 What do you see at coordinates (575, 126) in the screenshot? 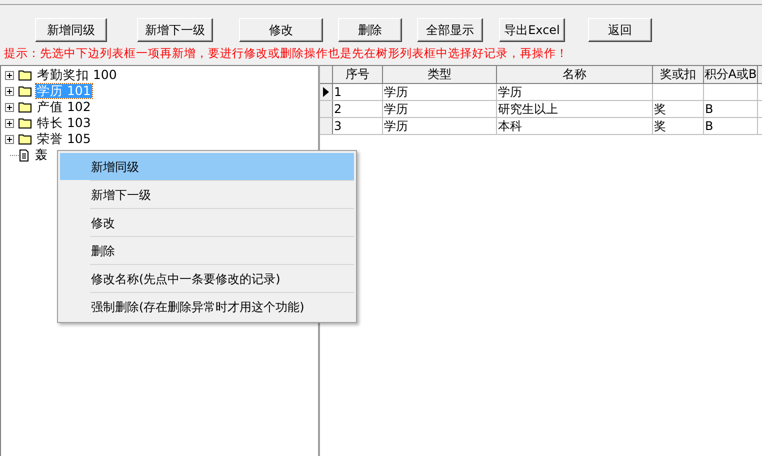
I see `table-cell: 本科` at bounding box center [575, 126].